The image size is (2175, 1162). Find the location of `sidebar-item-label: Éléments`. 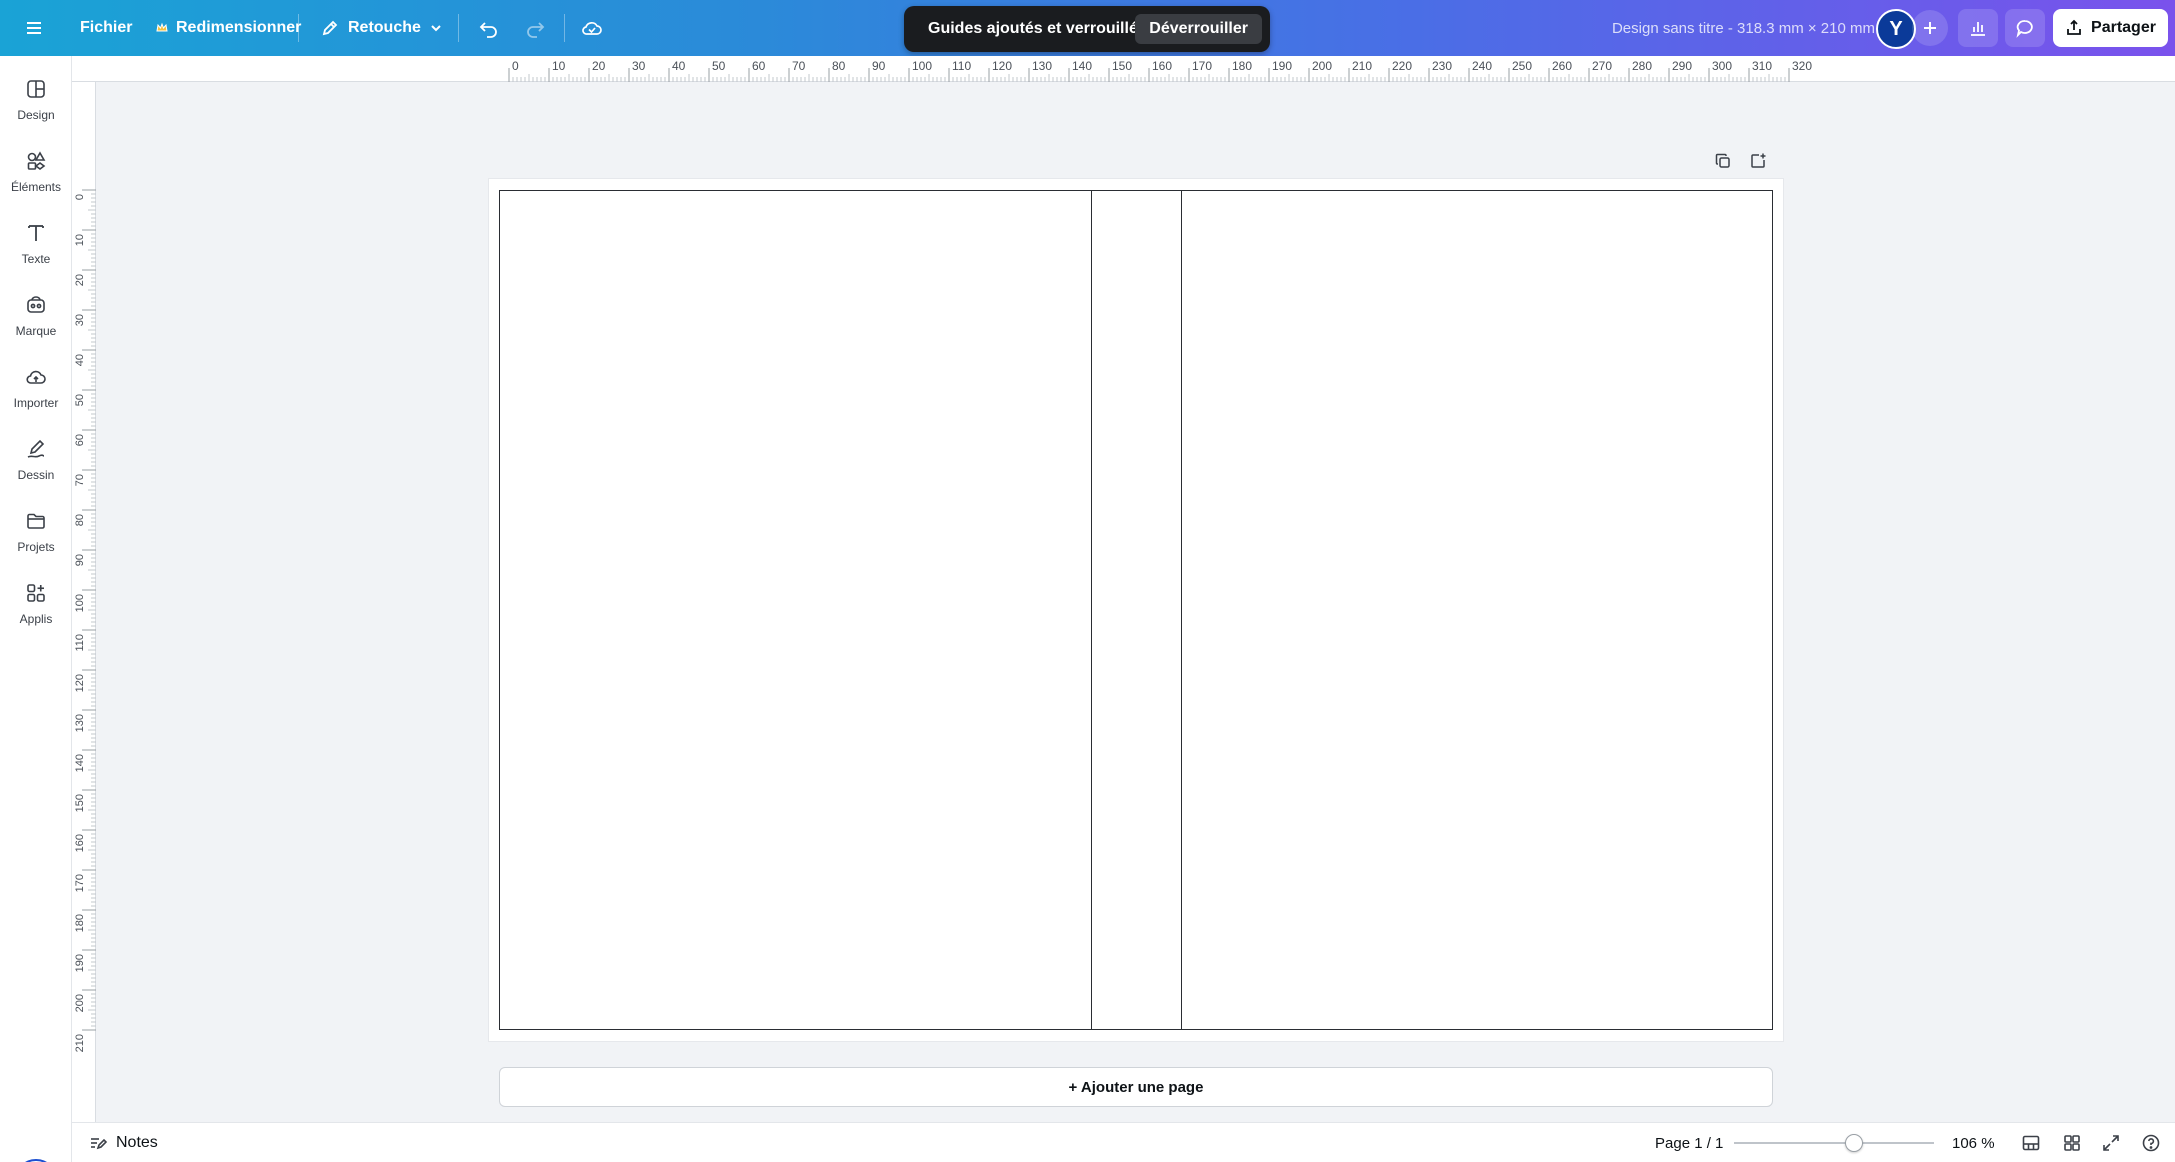

sidebar-item-label: Éléments is located at coordinates (36, 187).